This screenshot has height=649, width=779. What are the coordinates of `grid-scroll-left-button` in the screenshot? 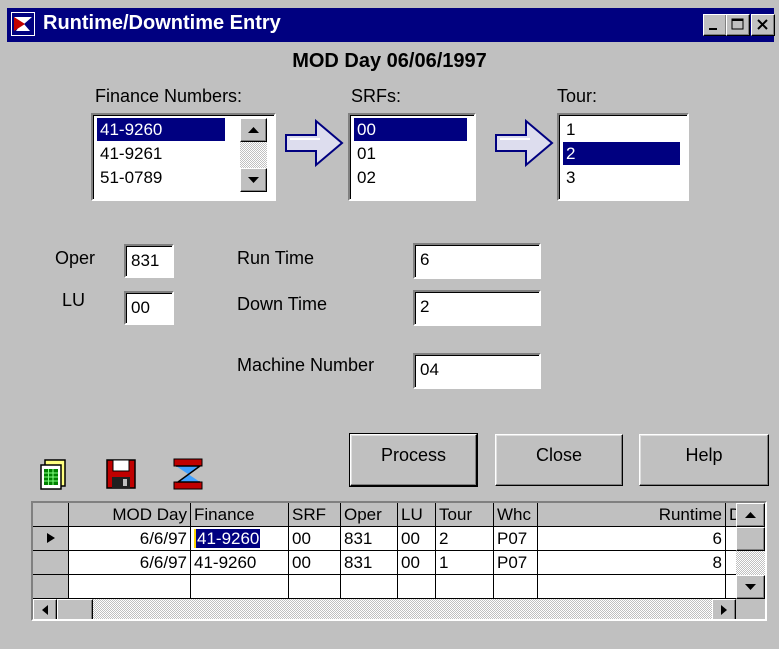 It's located at (45, 609).